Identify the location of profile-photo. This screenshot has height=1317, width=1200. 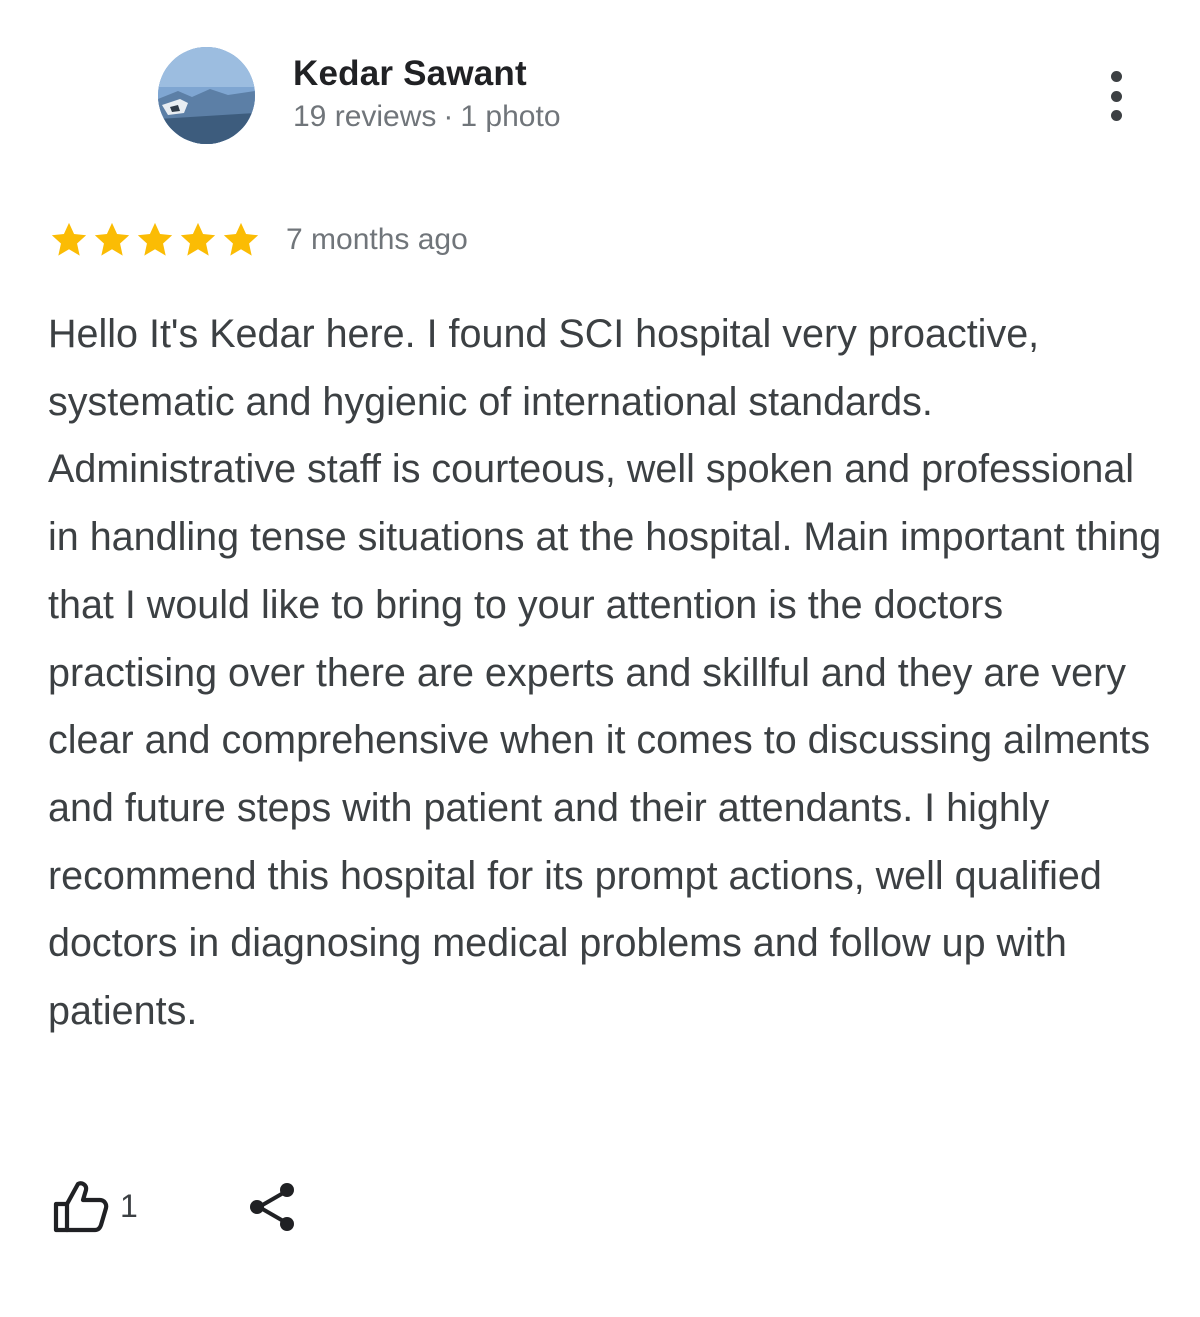
(206, 95).